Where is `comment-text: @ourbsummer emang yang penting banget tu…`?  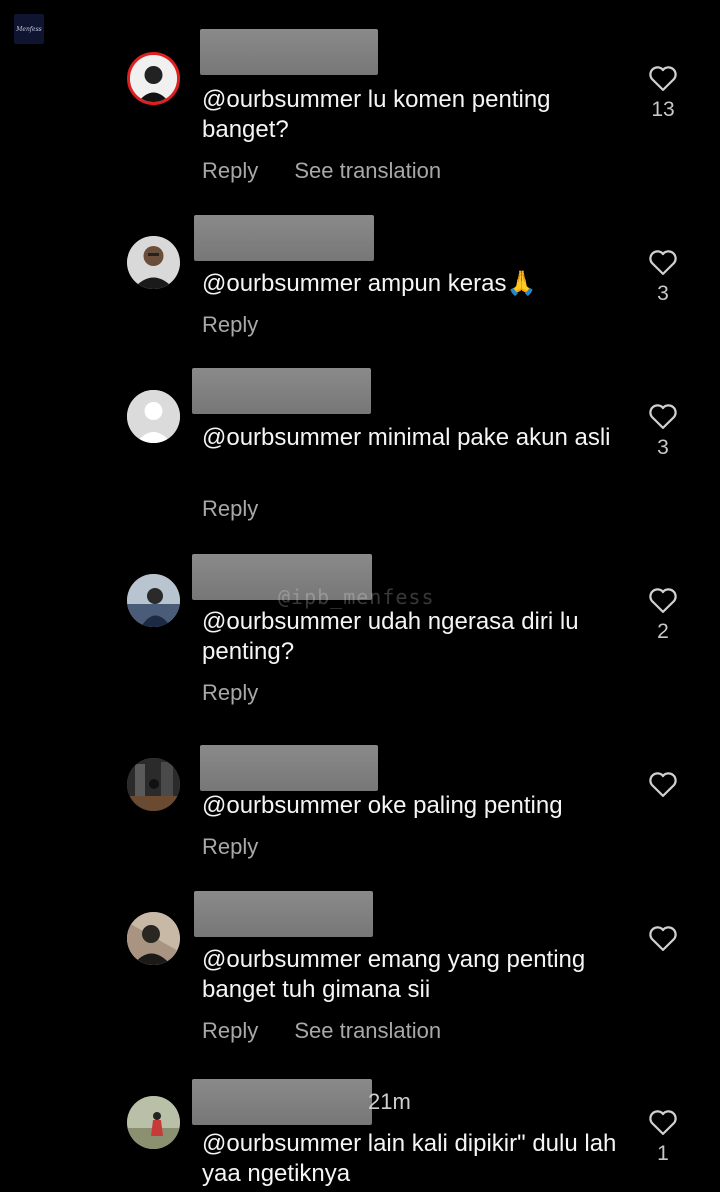
comment-text: @ourbsummer emang yang penting banget tu… is located at coordinates (394, 974).